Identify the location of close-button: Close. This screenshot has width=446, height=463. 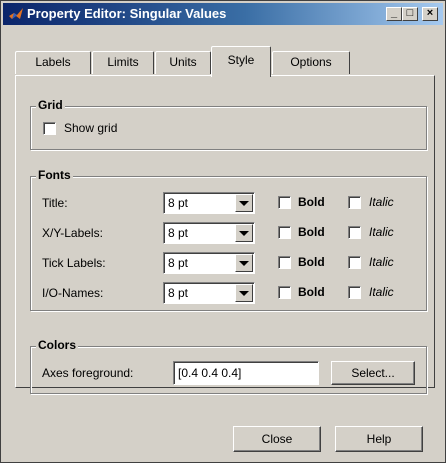
(277, 439).